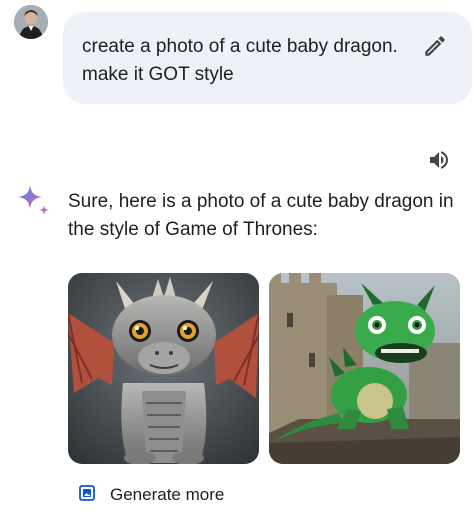 This screenshot has width=474, height=517. Describe the element at coordinates (364, 368) in the screenshot. I see `generated-image-green-dragon` at that location.